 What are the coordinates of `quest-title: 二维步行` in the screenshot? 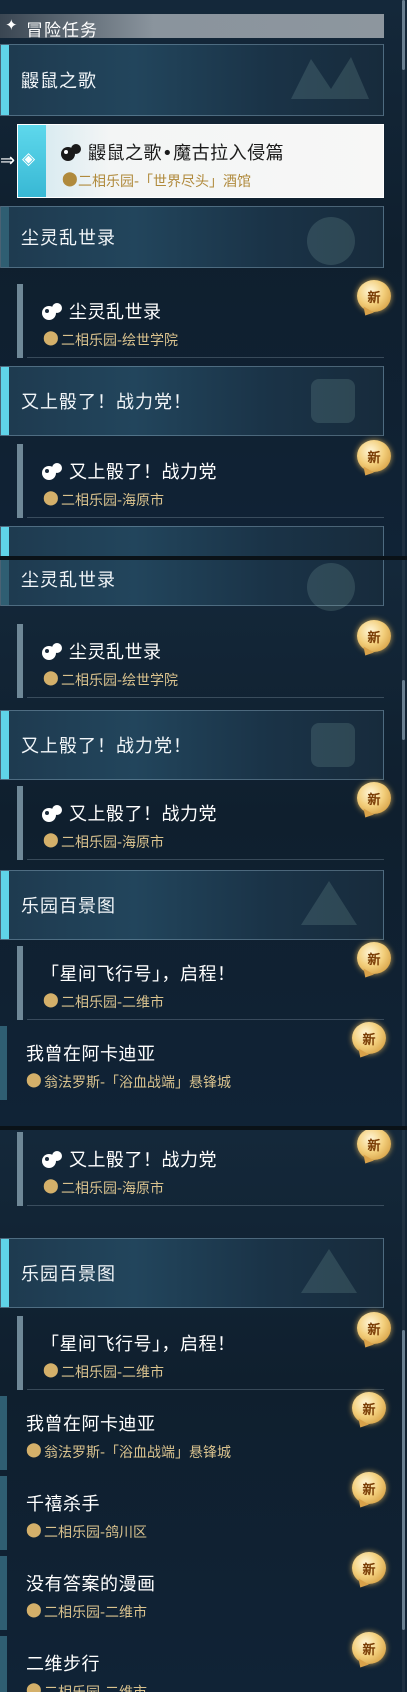 It's located at (63, 1664).